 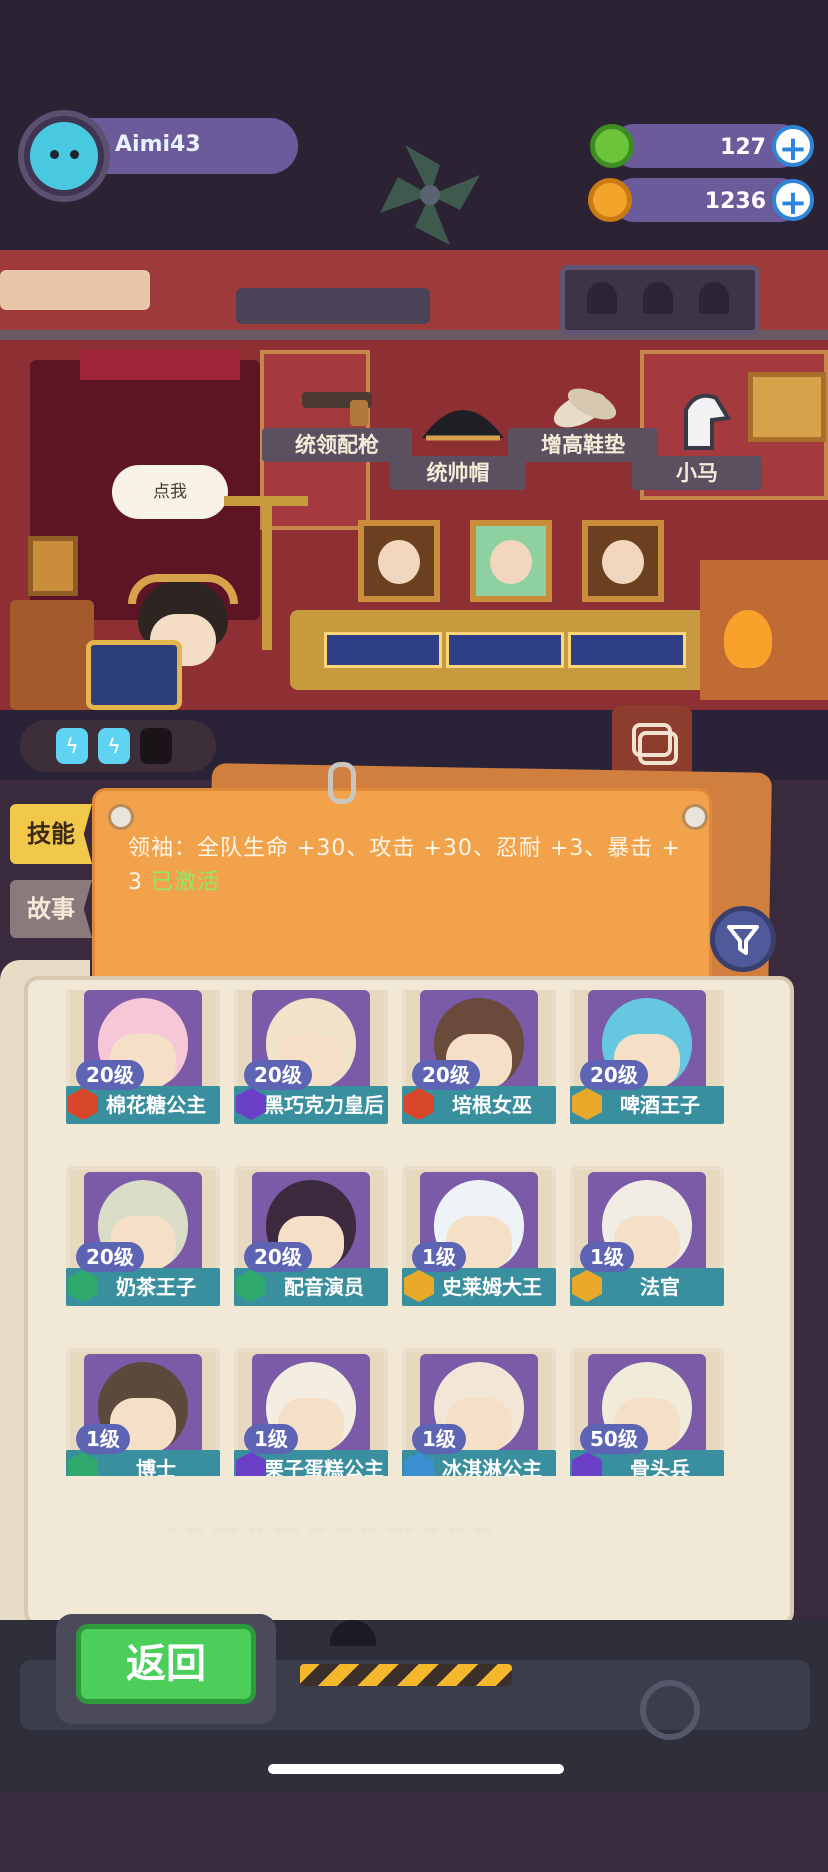 What do you see at coordinates (158, 144) in the screenshot?
I see `player-name: Aimi43` at bounding box center [158, 144].